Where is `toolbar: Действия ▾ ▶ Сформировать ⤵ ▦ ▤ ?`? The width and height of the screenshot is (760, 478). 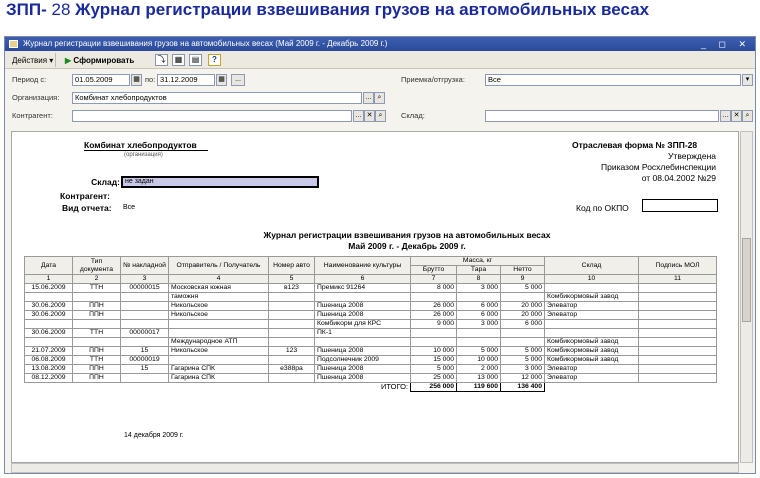
toolbar: Действия ▾ ▶ Сформировать ⤵ ▦ ▤ ? is located at coordinates (380, 60).